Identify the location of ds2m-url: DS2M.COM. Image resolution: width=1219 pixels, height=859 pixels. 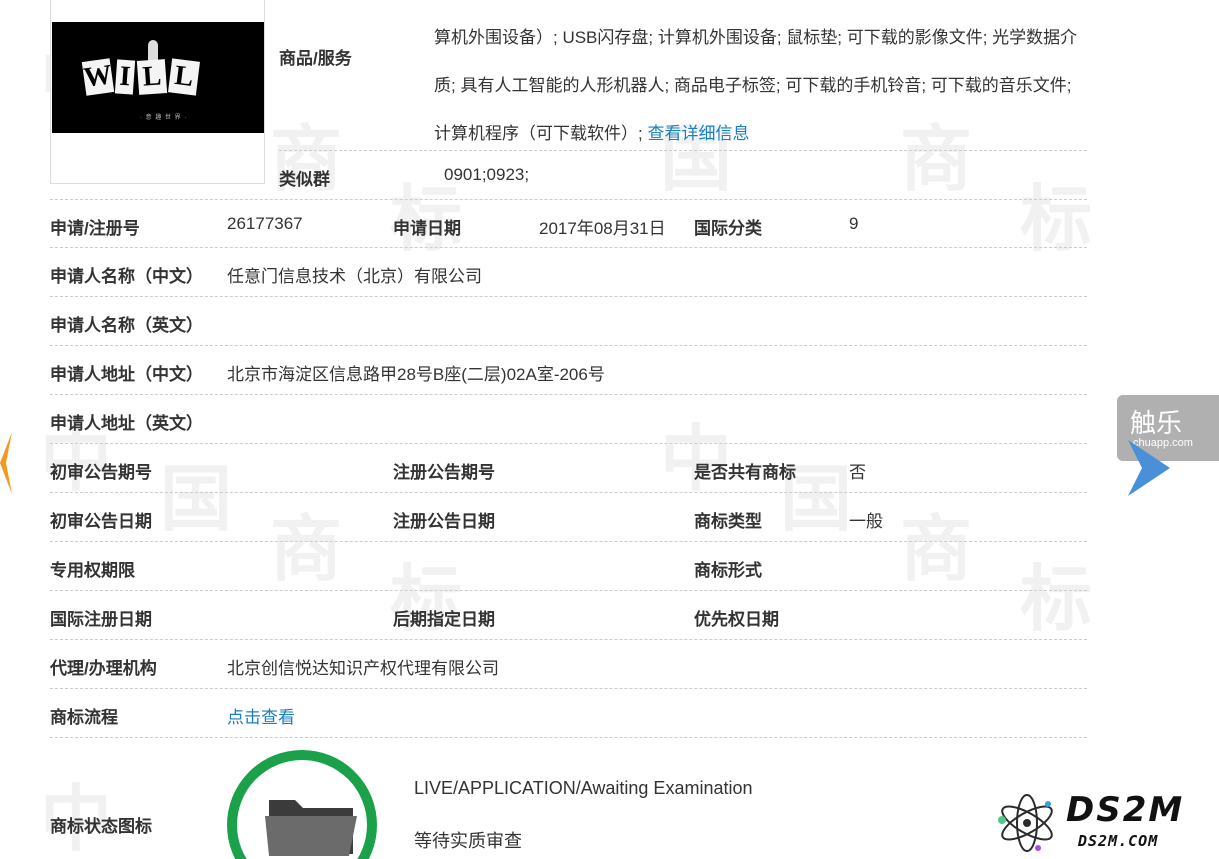
(1118, 841).